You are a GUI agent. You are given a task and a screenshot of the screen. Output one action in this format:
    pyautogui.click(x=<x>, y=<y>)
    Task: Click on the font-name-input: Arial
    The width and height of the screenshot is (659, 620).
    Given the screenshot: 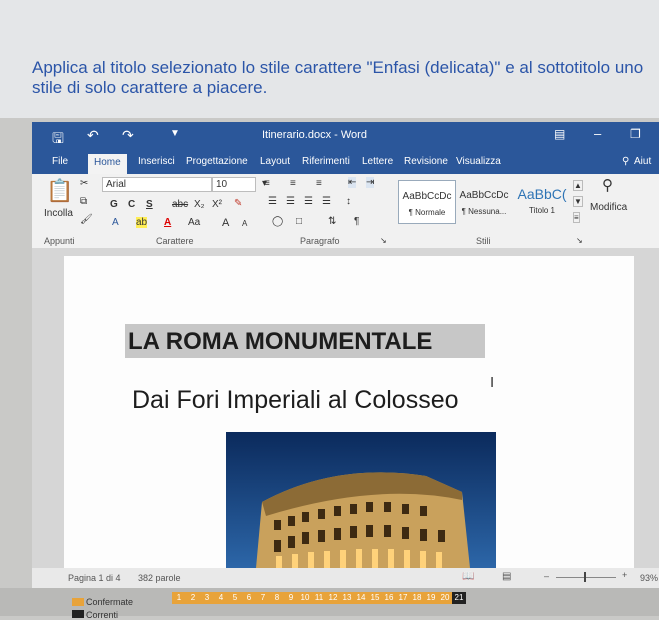 What is the action you would take?
    pyautogui.click(x=157, y=184)
    